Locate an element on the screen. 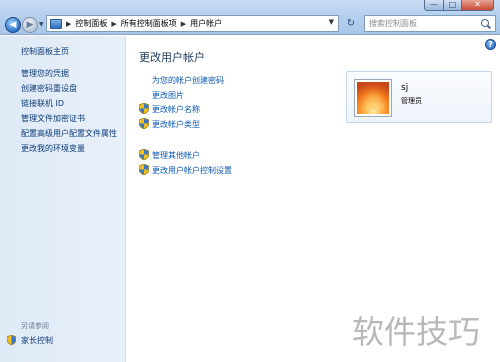 This screenshot has height=362, width=500. forward-button: ▶ is located at coordinates (30, 25).